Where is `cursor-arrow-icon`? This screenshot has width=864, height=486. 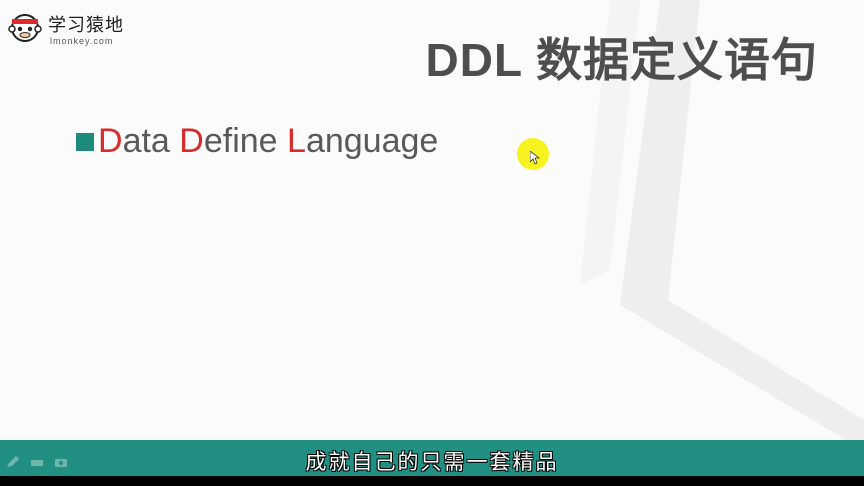 cursor-arrow-icon is located at coordinates (535, 158).